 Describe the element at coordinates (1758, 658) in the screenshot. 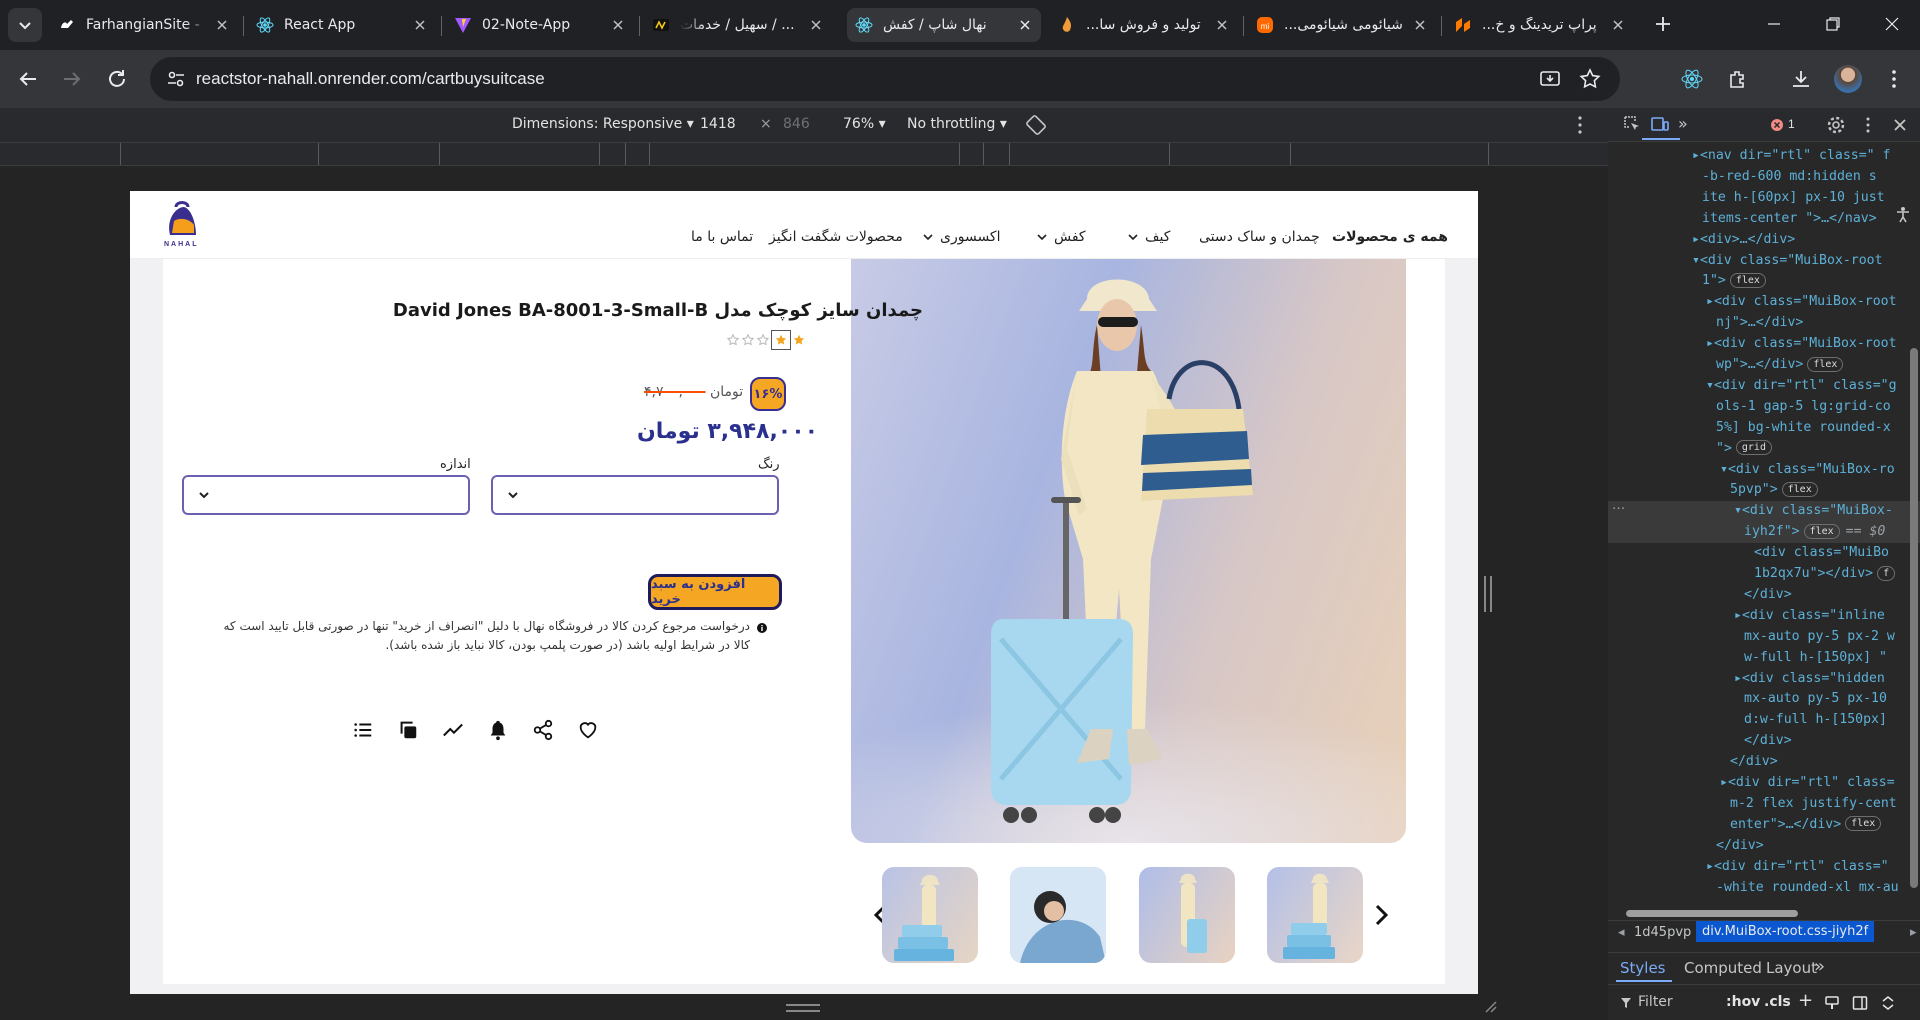

I see `dom-node-line: w-full h-[150px] "` at that location.